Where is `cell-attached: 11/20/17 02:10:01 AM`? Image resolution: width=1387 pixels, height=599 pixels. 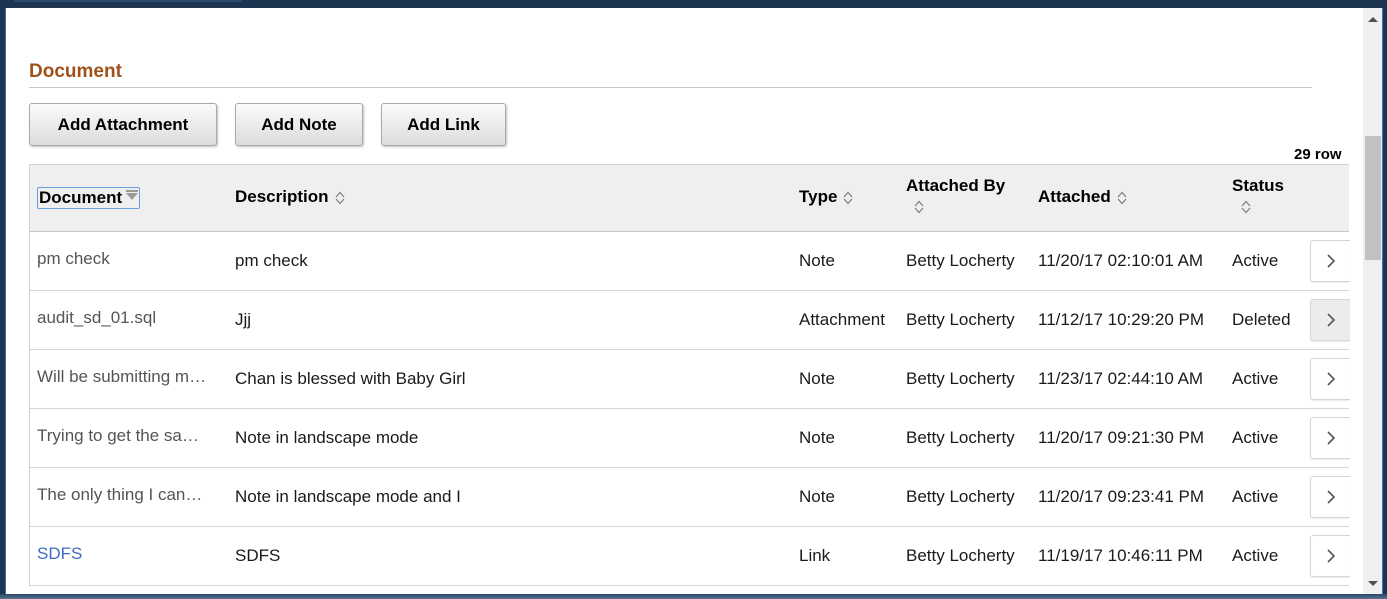 cell-attached: 11/20/17 02:10:01 AM is located at coordinates (1121, 260).